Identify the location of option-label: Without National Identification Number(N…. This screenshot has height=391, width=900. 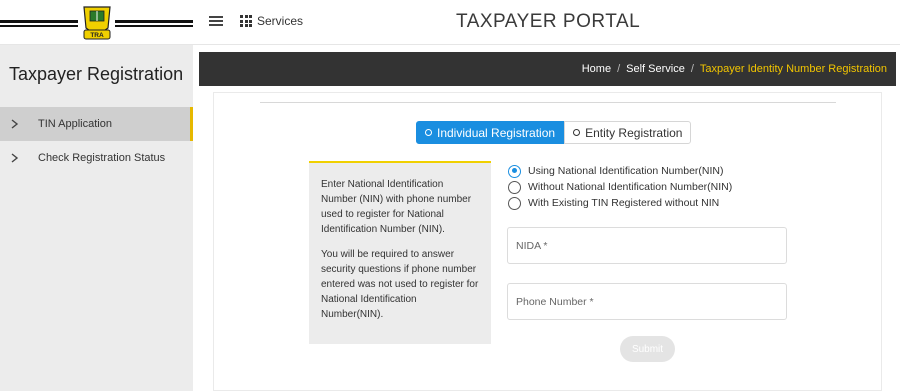
(630, 187).